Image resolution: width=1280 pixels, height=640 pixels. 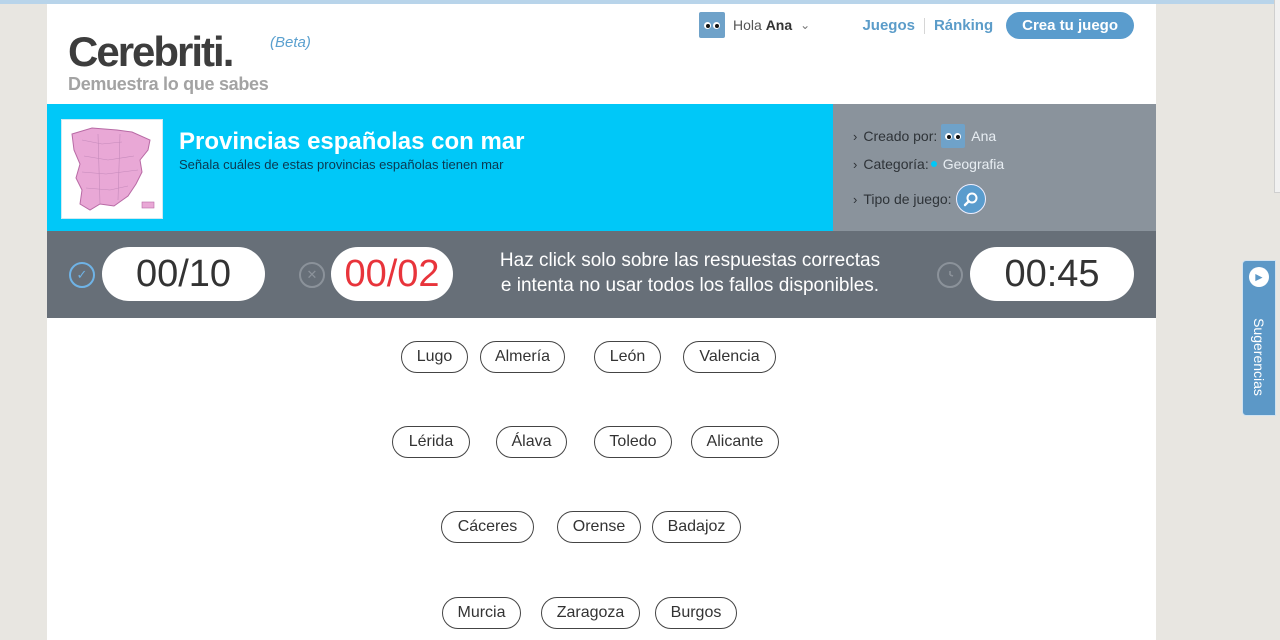 I want to click on suggestions-label: Sugerencias, so click(x=1259, y=357).